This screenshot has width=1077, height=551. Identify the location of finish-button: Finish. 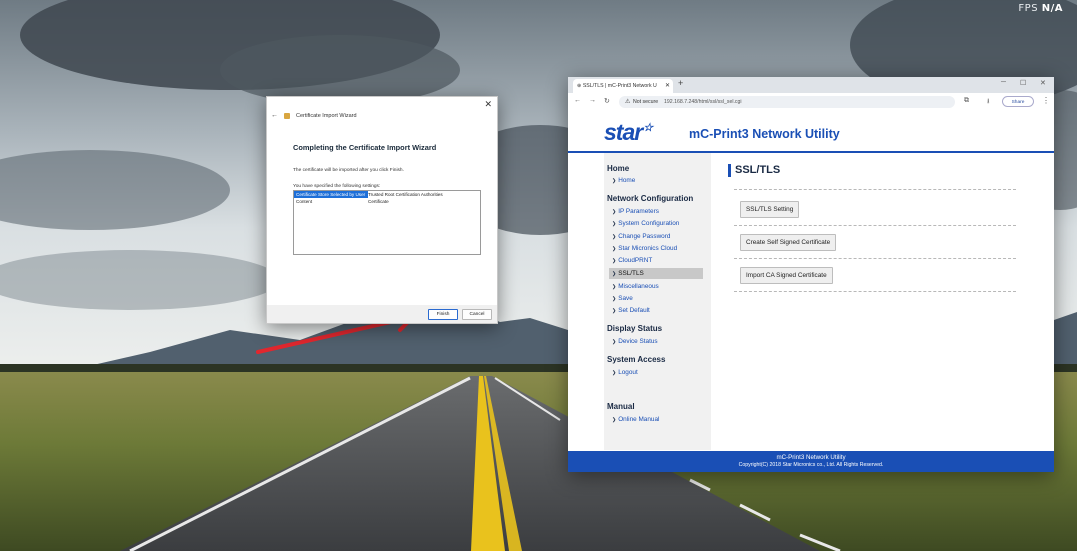
(443, 314).